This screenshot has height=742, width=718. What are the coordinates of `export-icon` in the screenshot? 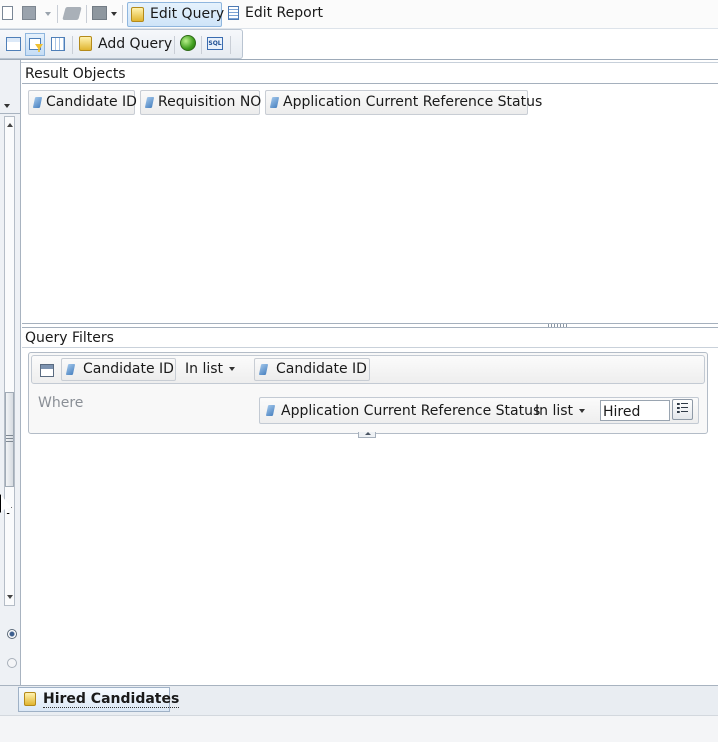 It's located at (99, 13).